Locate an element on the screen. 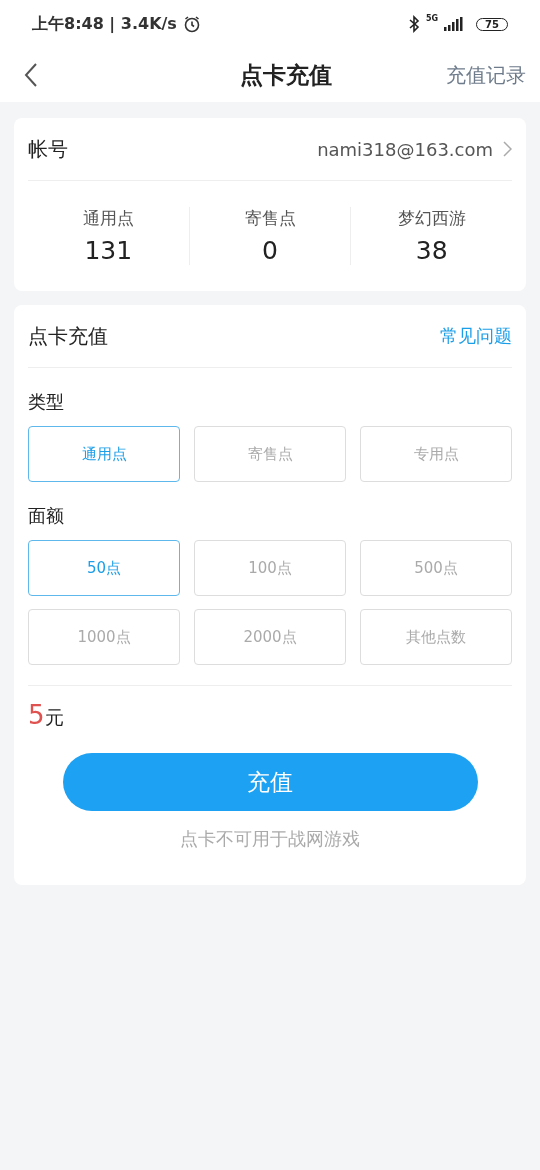 The width and height of the screenshot is (540, 1170). amount-option: 2000点 is located at coordinates (270, 637).